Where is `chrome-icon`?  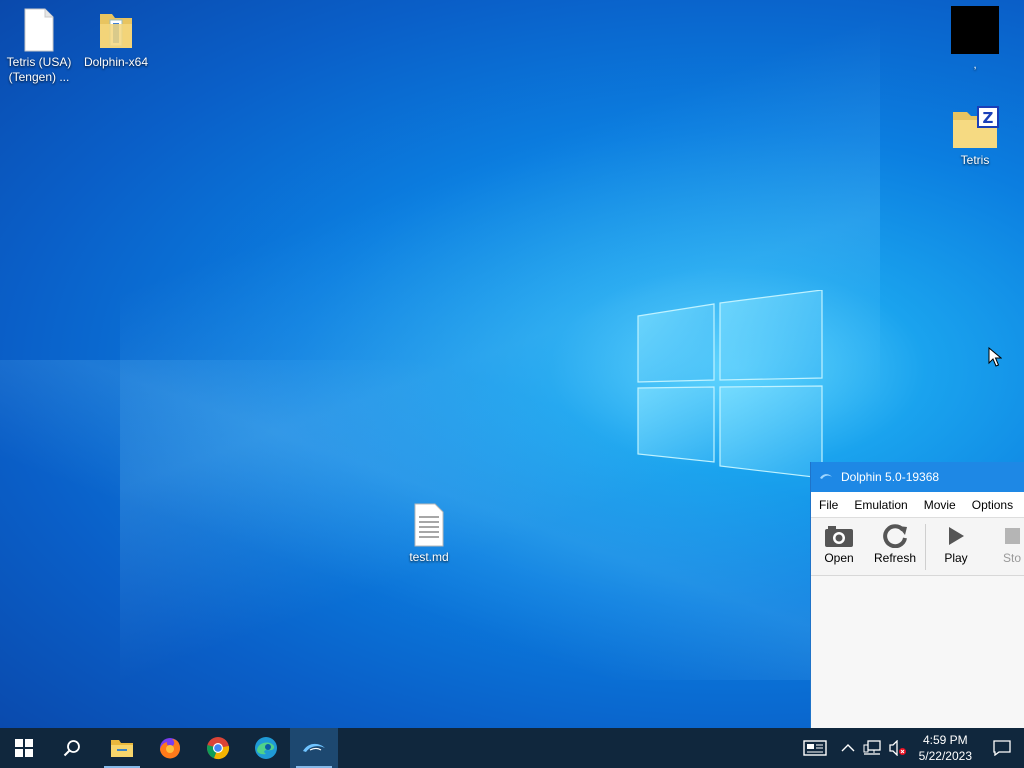 chrome-icon is located at coordinates (218, 748).